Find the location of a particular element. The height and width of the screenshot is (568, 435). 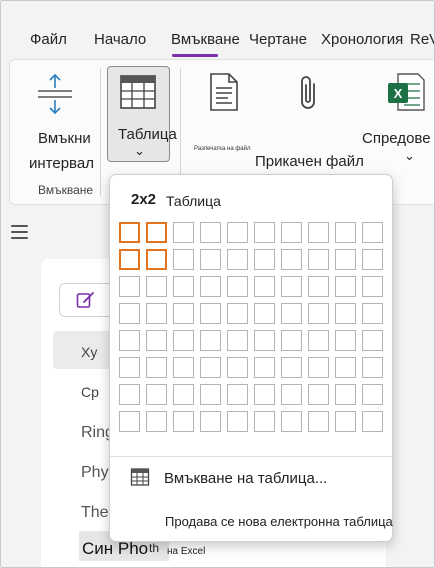

table-button: Таблица ⌄ is located at coordinates (142, 114).